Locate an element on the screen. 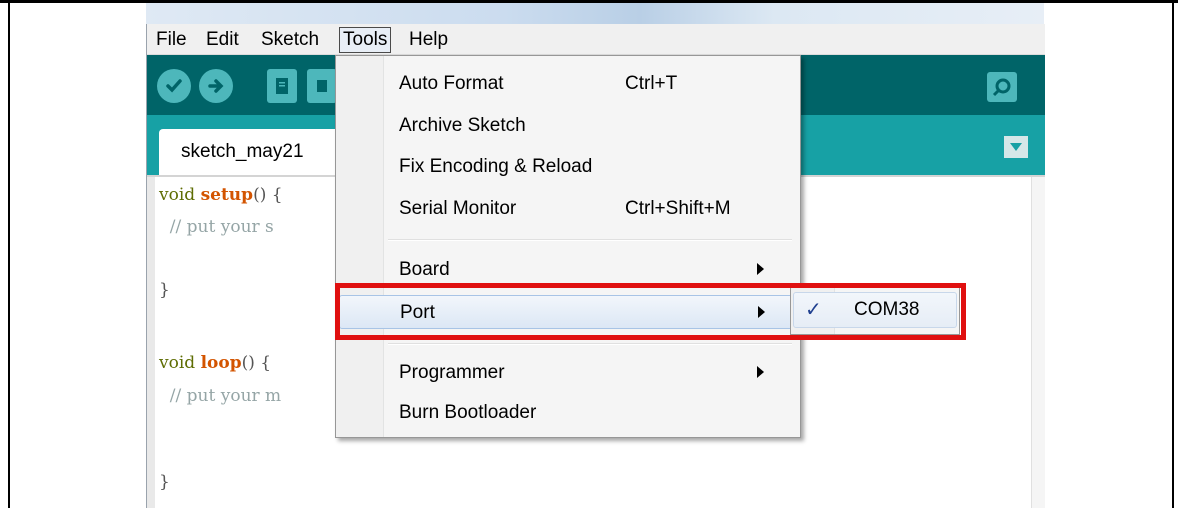 The height and width of the screenshot is (508, 1178). upload-button is located at coordinates (216, 86).